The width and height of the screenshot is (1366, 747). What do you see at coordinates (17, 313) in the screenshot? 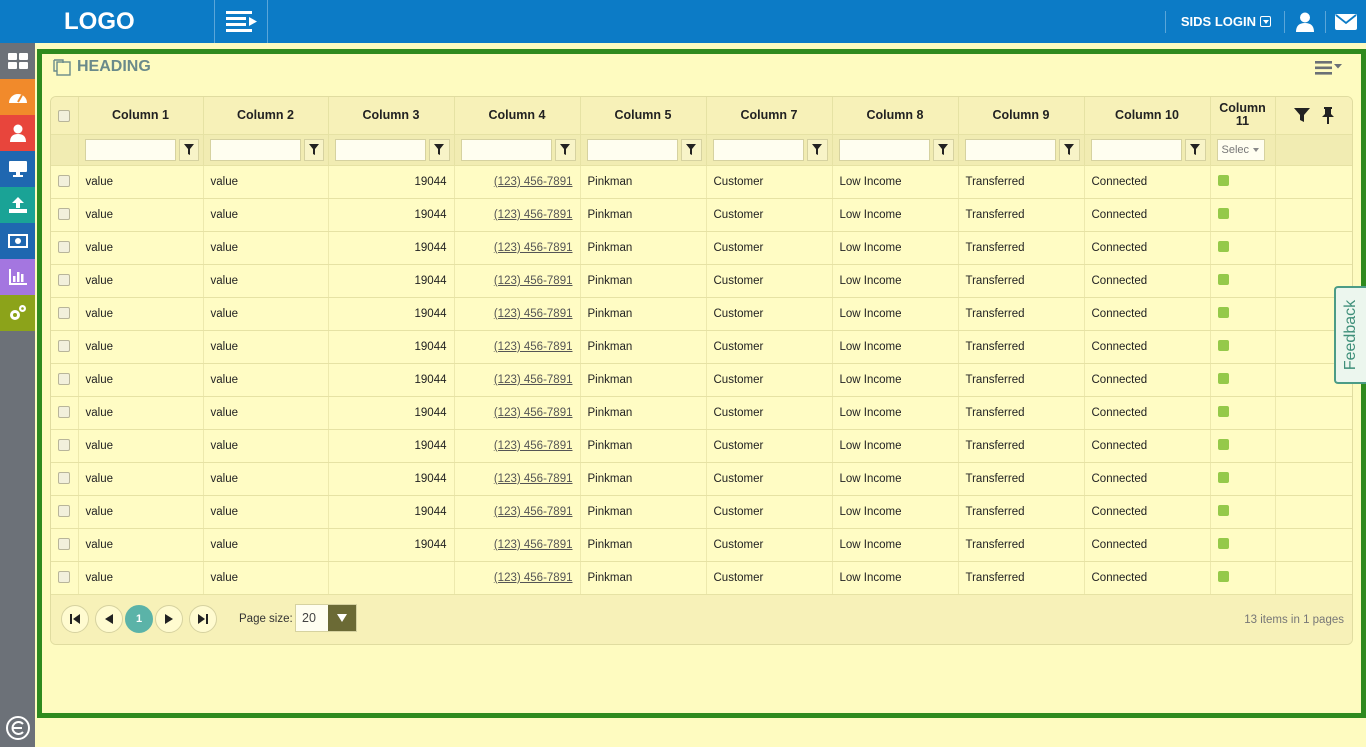
I see `sidebar-item-settings` at bounding box center [17, 313].